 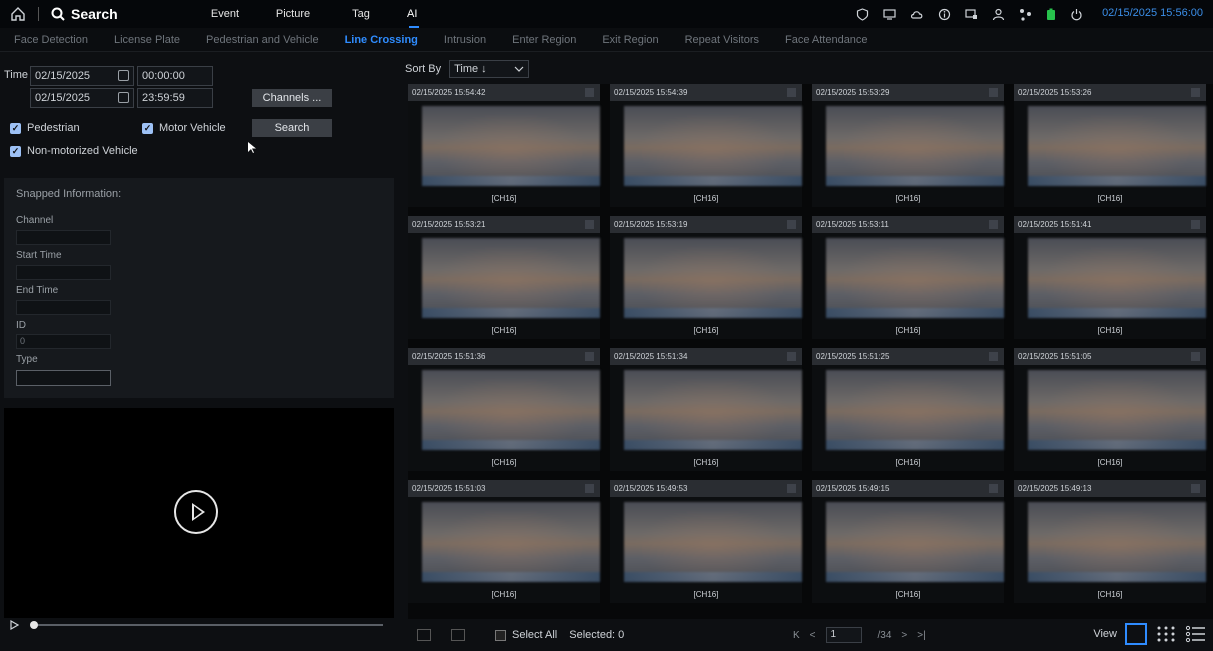 I want to click on tab-picture: Picture, so click(x=293, y=14).